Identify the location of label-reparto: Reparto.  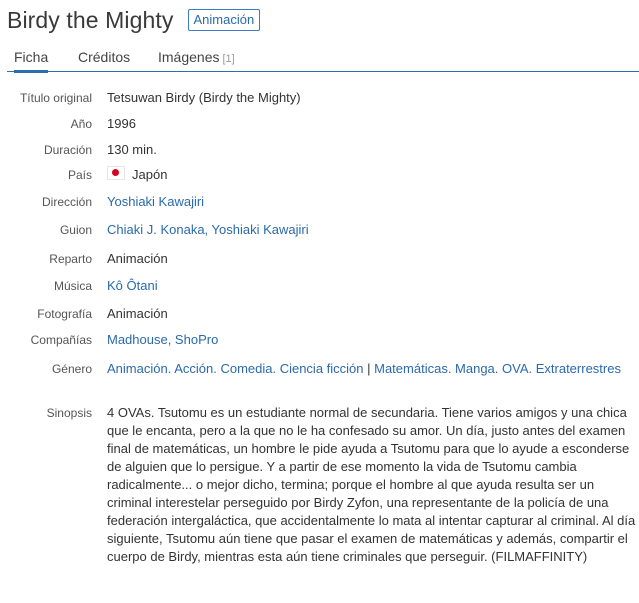
(70, 259).